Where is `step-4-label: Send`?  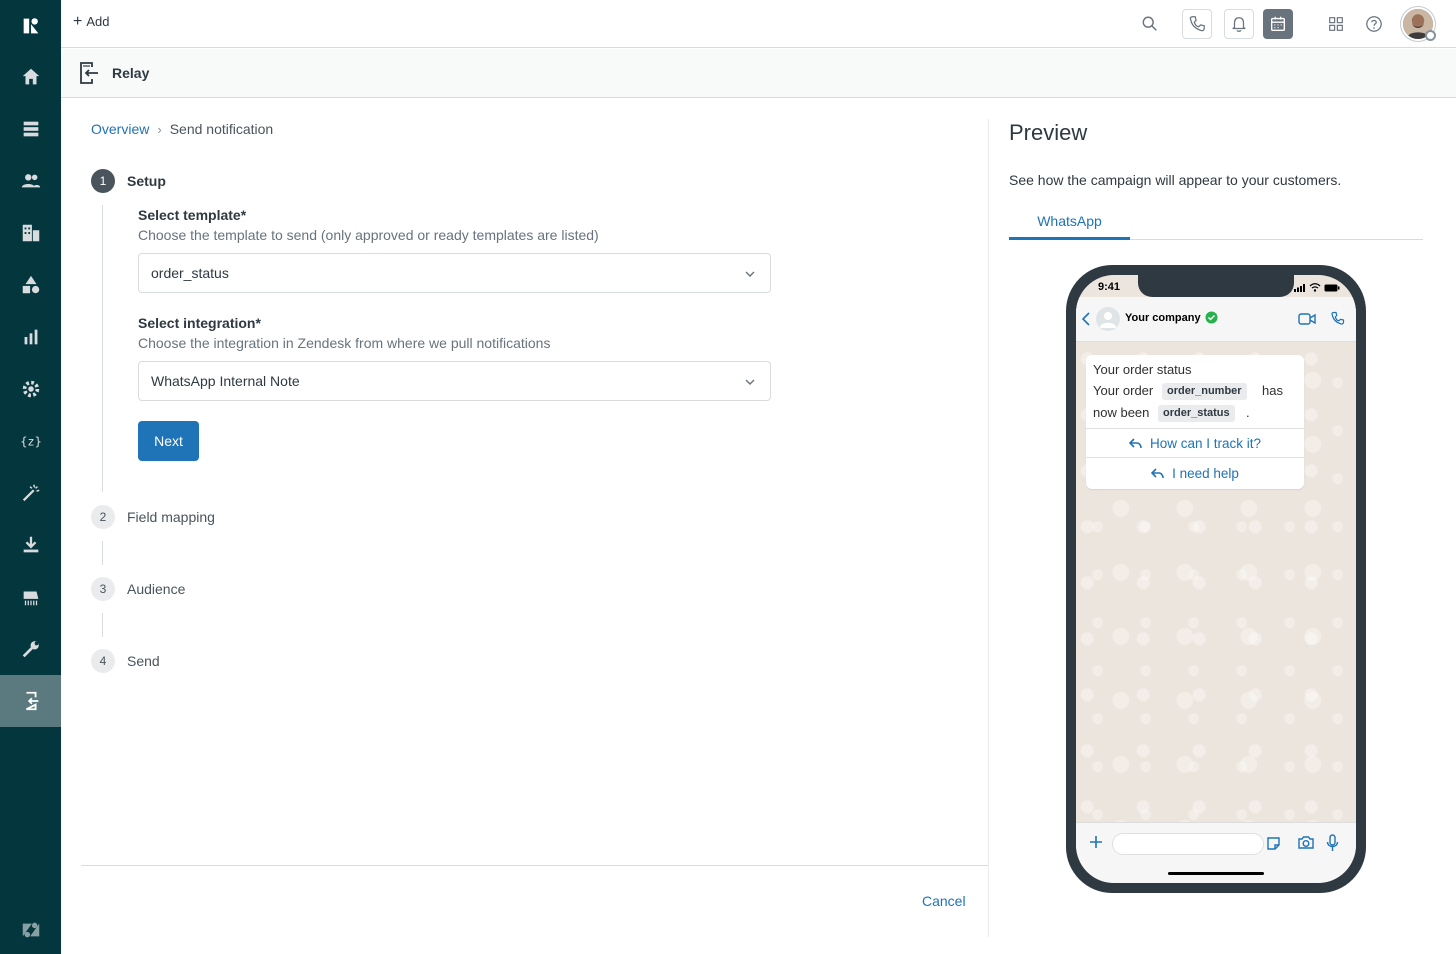
step-4-label: Send is located at coordinates (143, 661).